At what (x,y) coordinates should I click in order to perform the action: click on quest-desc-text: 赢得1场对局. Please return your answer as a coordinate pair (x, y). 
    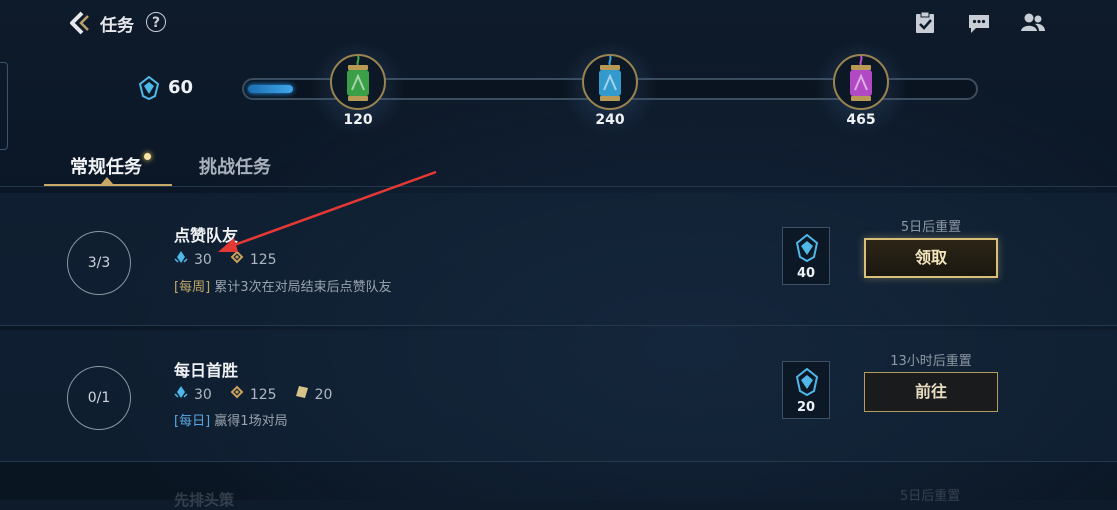
    Looking at the image, I should click on (251, 421).